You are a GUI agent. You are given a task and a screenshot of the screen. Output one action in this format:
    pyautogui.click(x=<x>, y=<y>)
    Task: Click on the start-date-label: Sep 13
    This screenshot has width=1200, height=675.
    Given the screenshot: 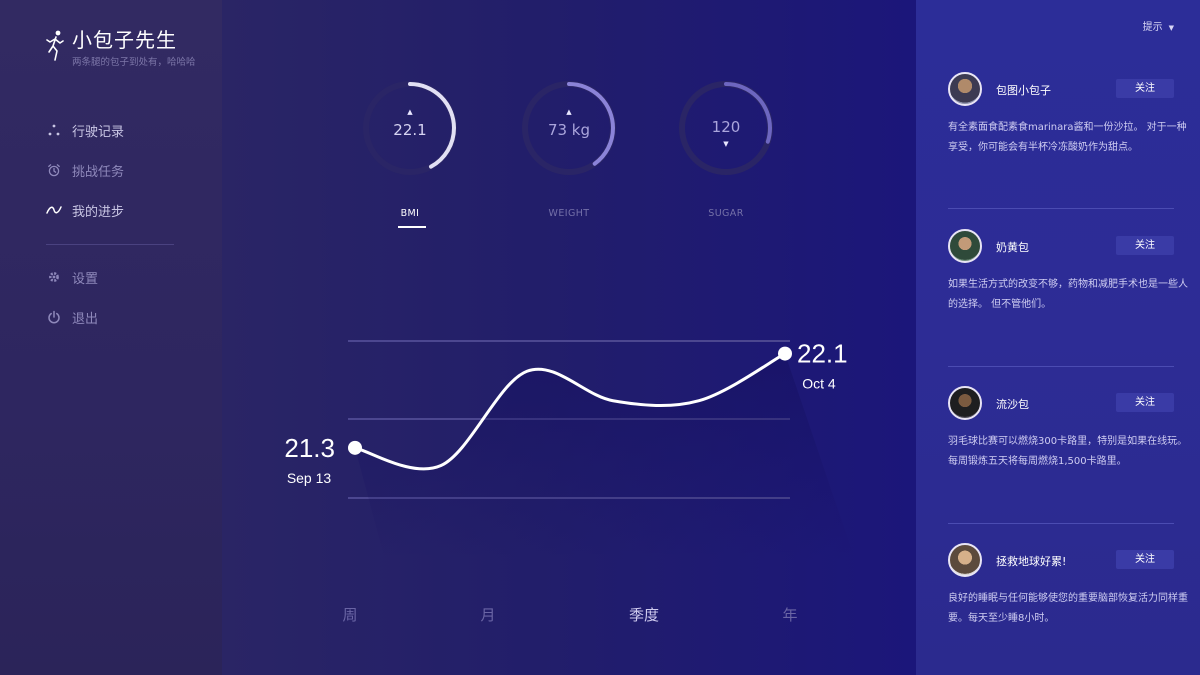 What is the action you would take?
    pyautogui.click(x=309, y=478)
    